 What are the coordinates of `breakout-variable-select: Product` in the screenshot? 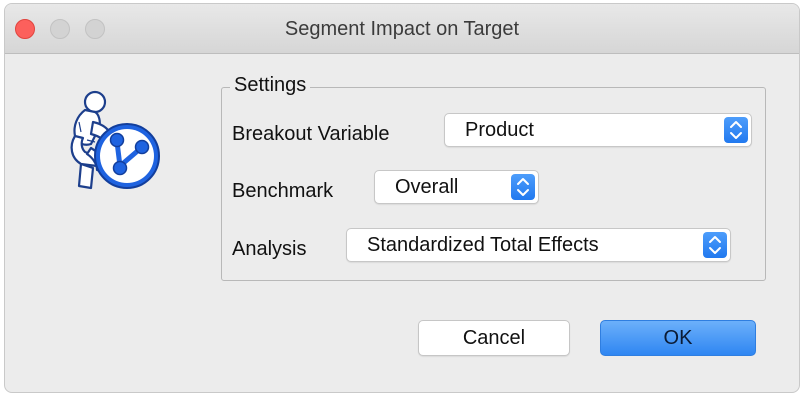 It's located at (598, 130).